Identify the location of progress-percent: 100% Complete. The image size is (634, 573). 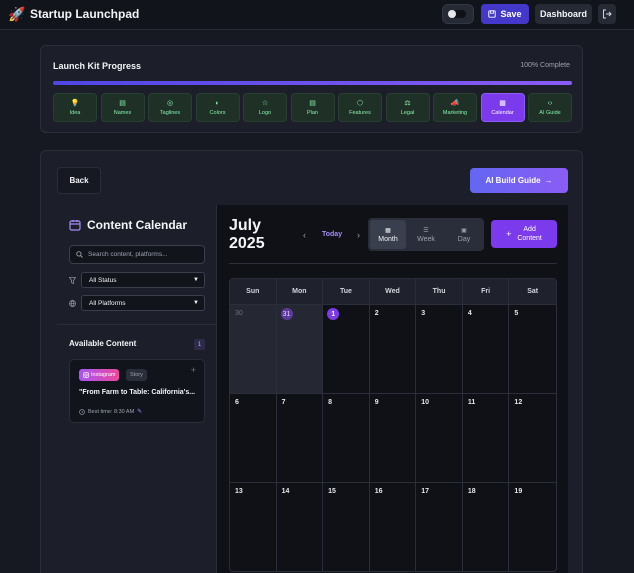
(545, 65).